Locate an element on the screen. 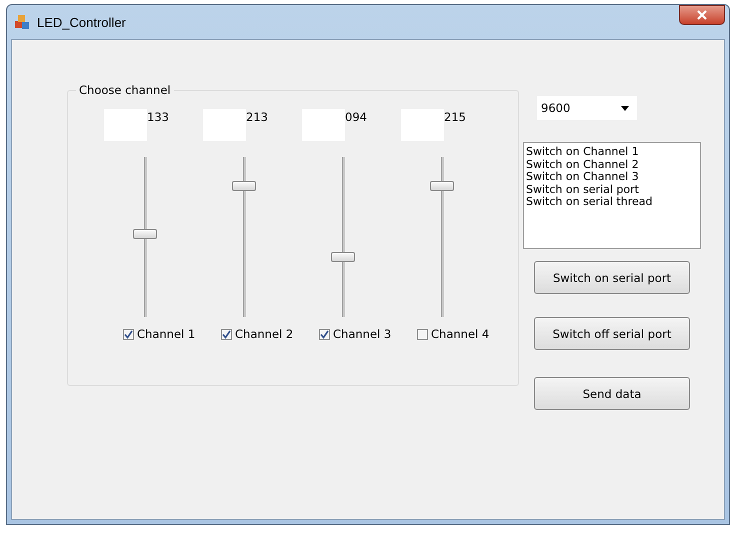  caret-icon is located at coordinates (625, 108).